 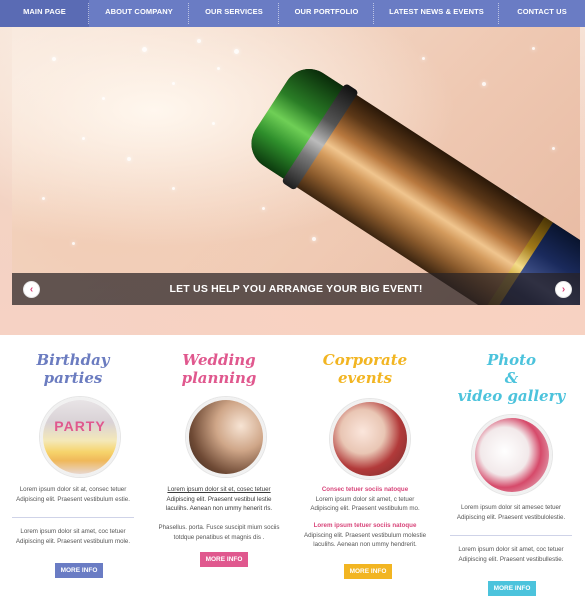 I want to click on service-title: Photo & video gallery, so click(x=511, y=378).